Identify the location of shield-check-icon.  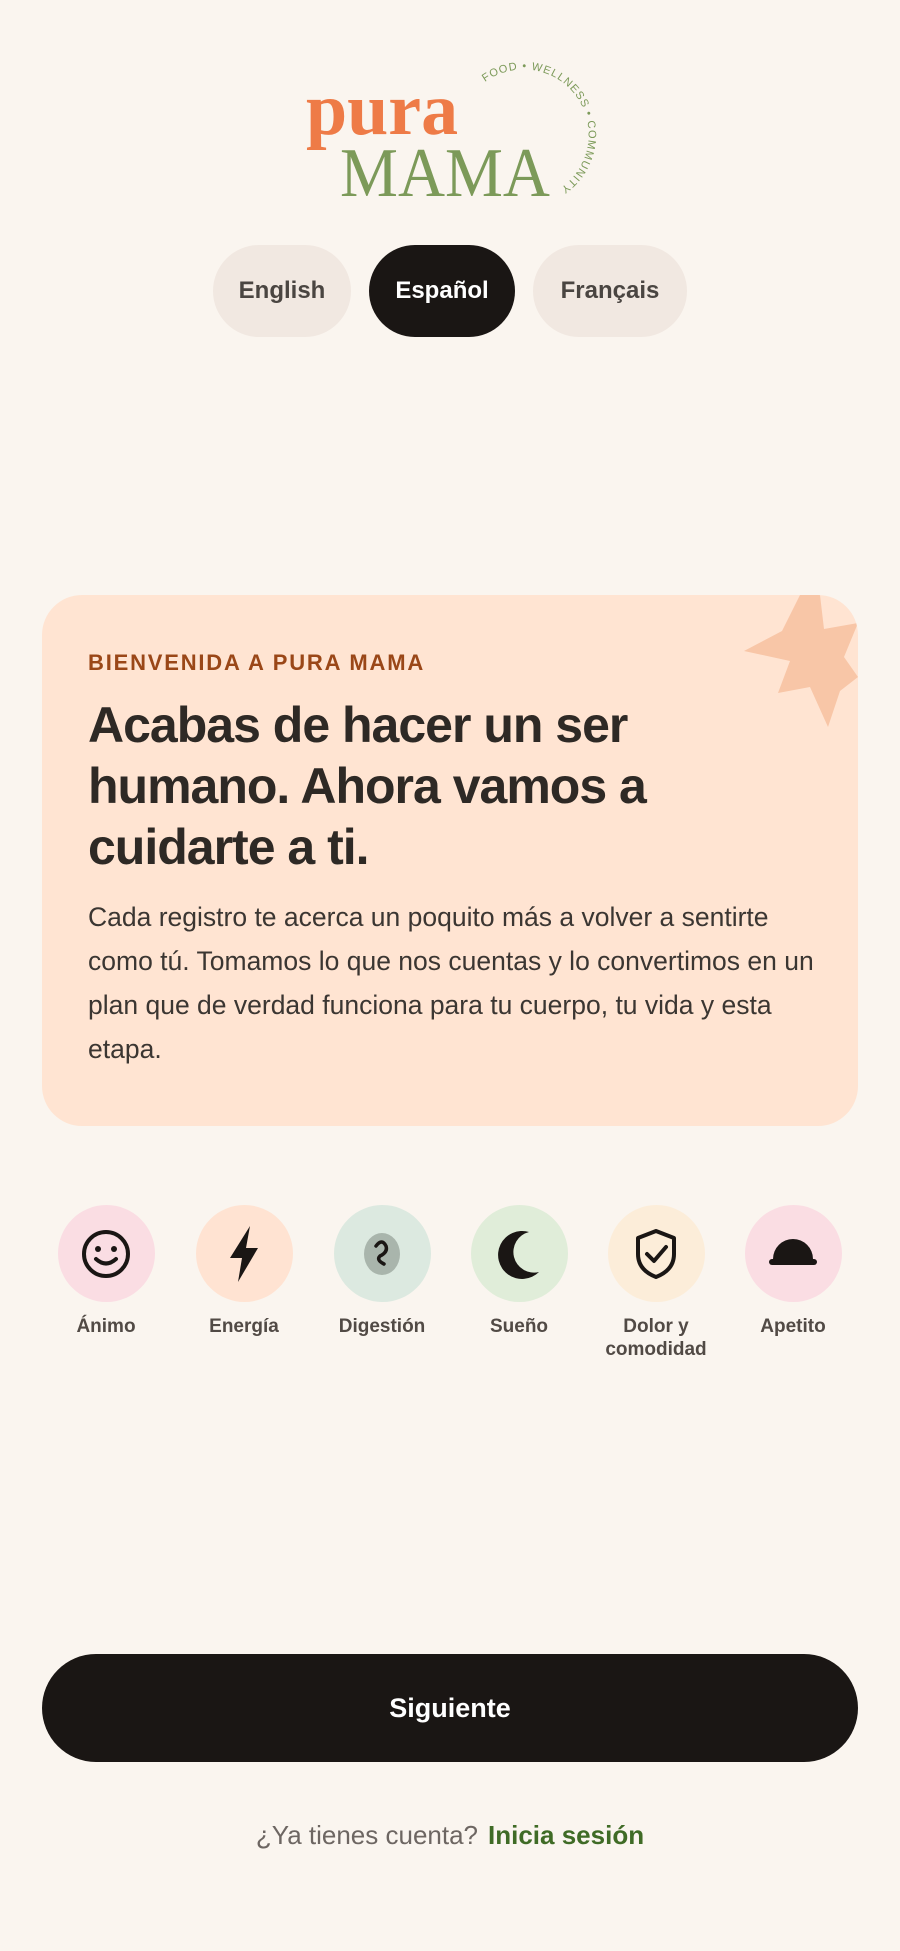
(656, 1253).